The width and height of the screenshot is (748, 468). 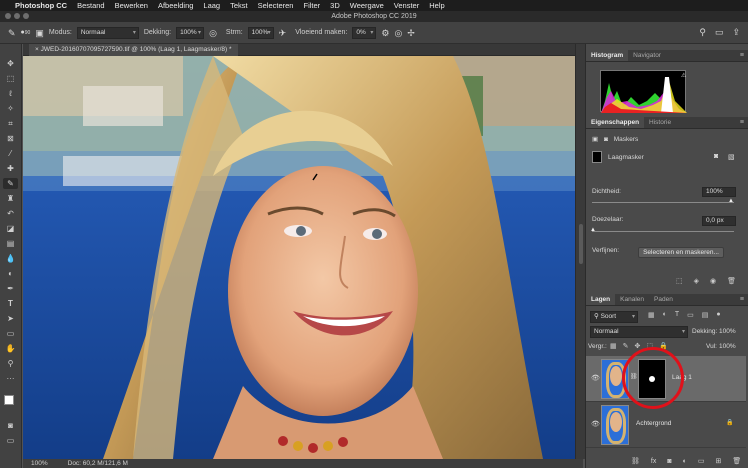 I want to click on tab-histogram: Histogram, so click(x=607, y=55).